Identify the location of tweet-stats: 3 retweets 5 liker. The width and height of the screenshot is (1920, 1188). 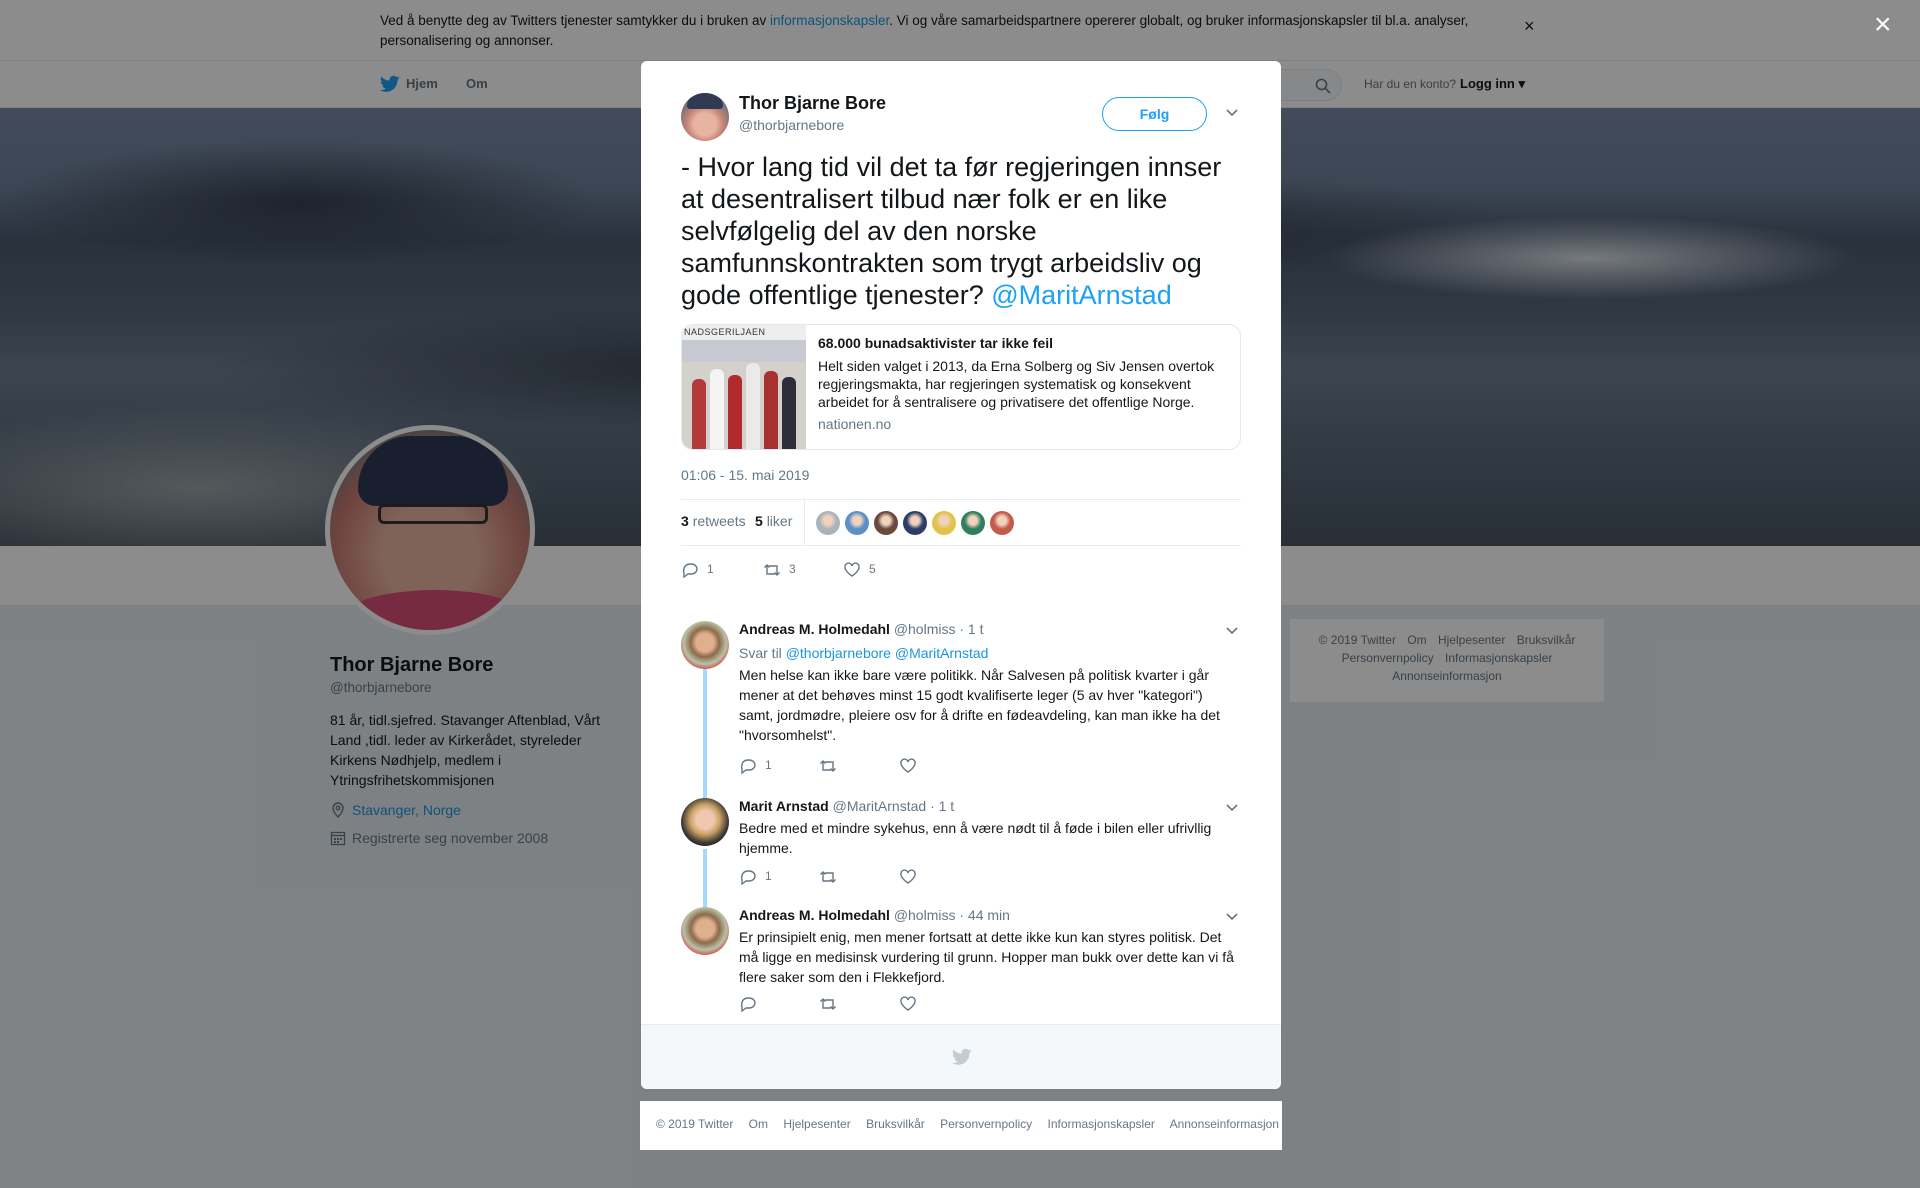
(961, 522).